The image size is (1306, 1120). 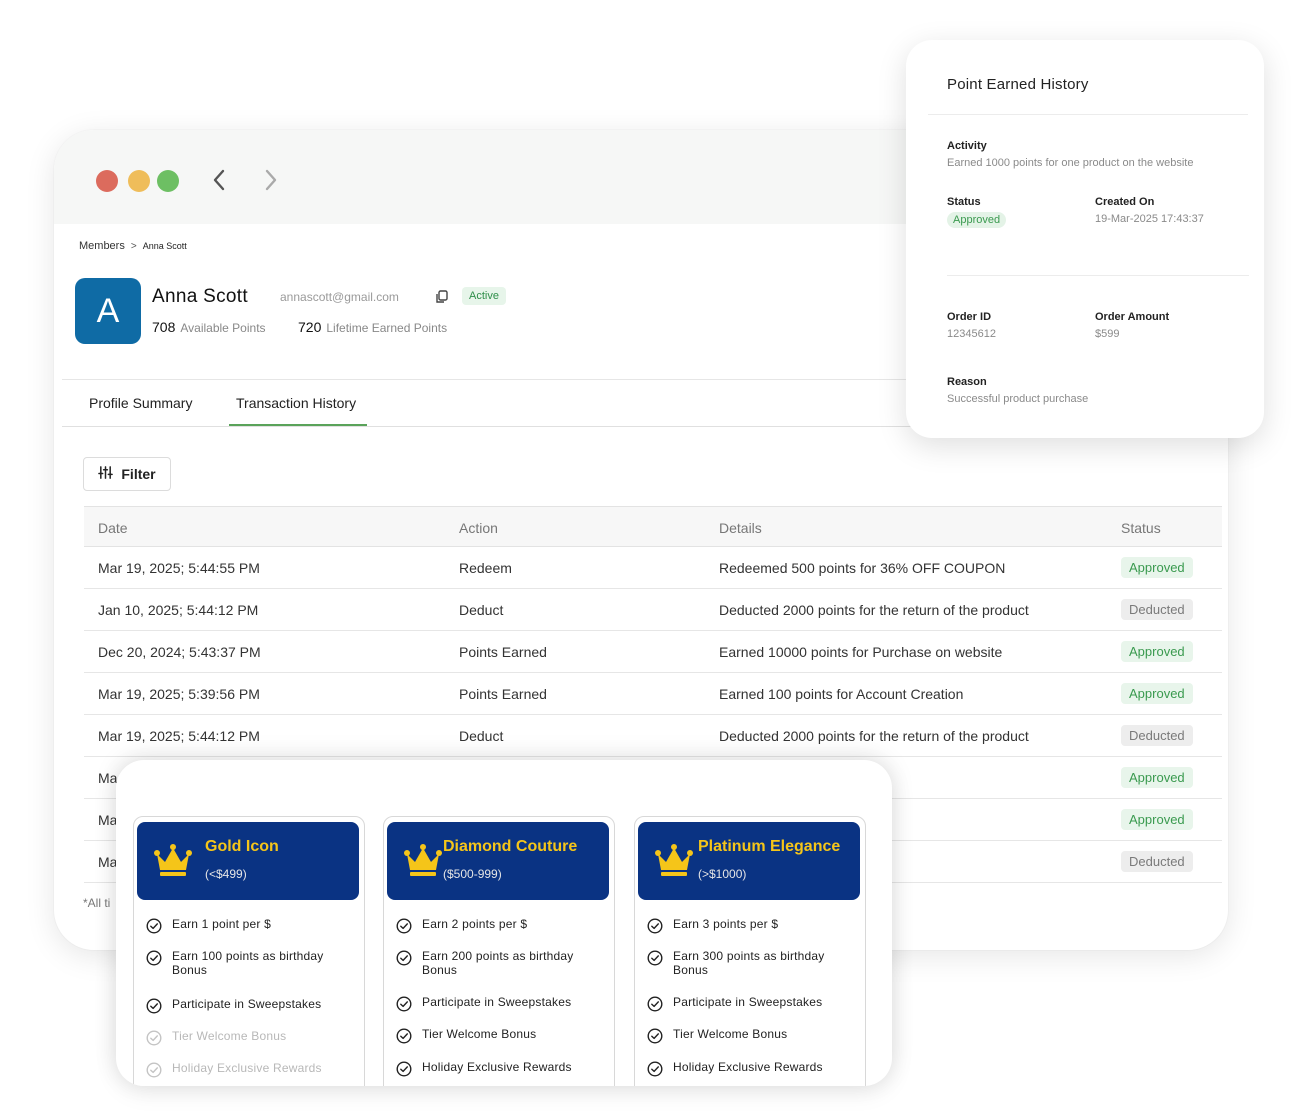 I want to click on copy-icon, so click(x=442, y=297).